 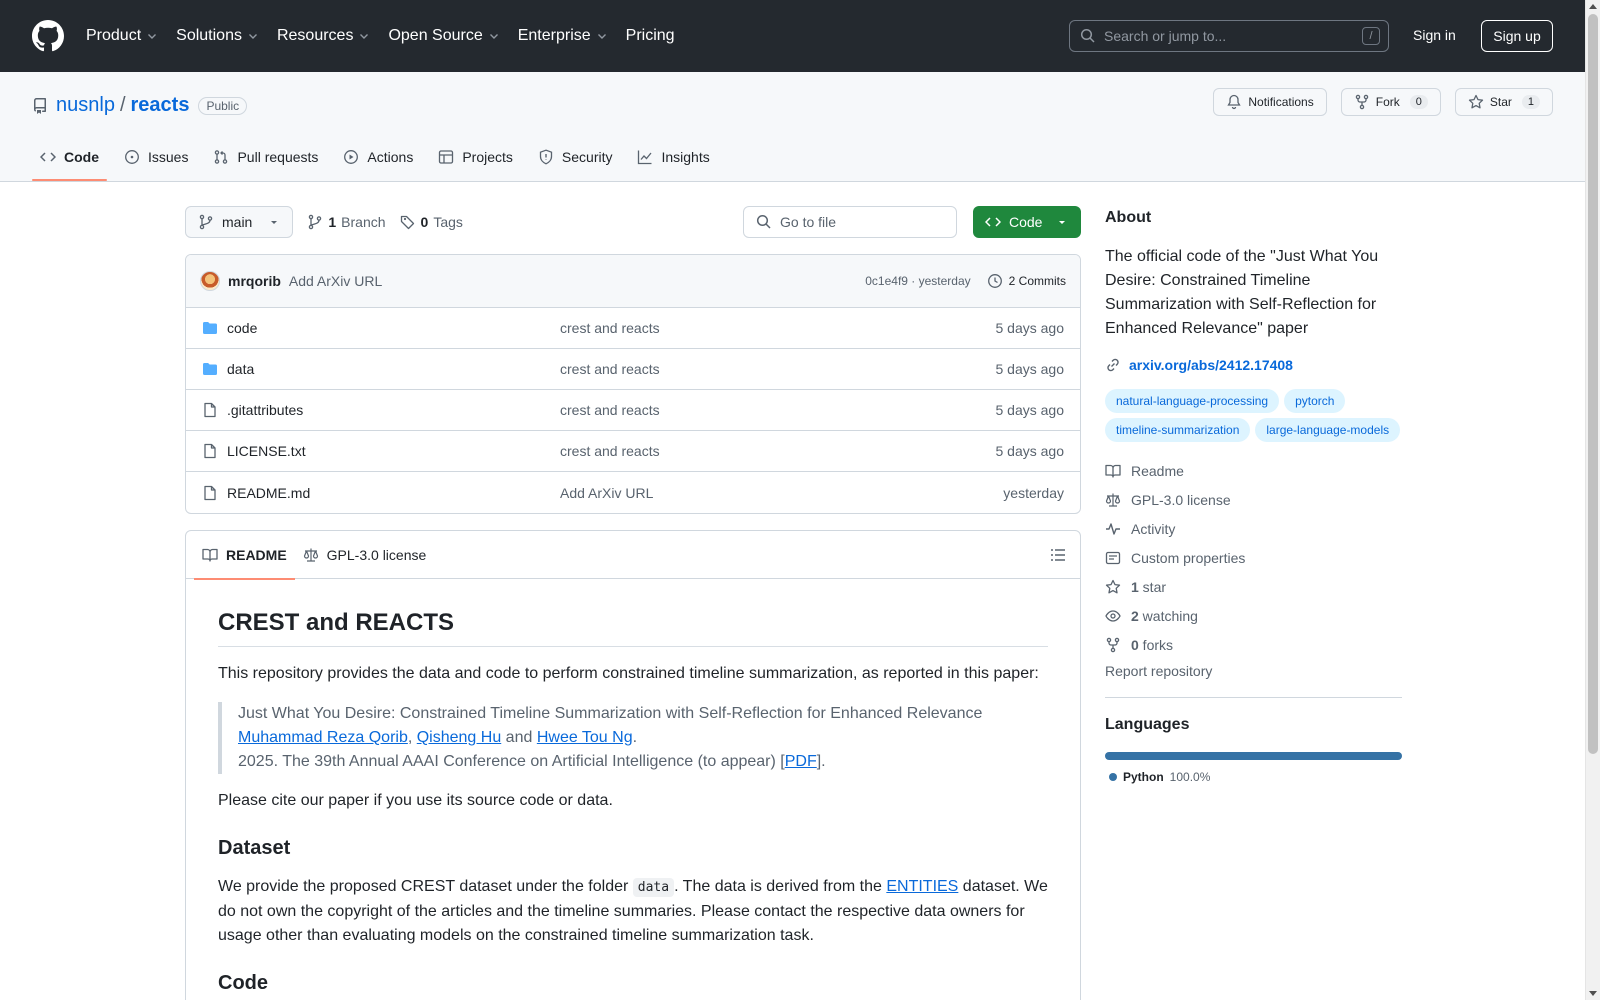 I want to click on link-icon, so click(x=1113, y=365).